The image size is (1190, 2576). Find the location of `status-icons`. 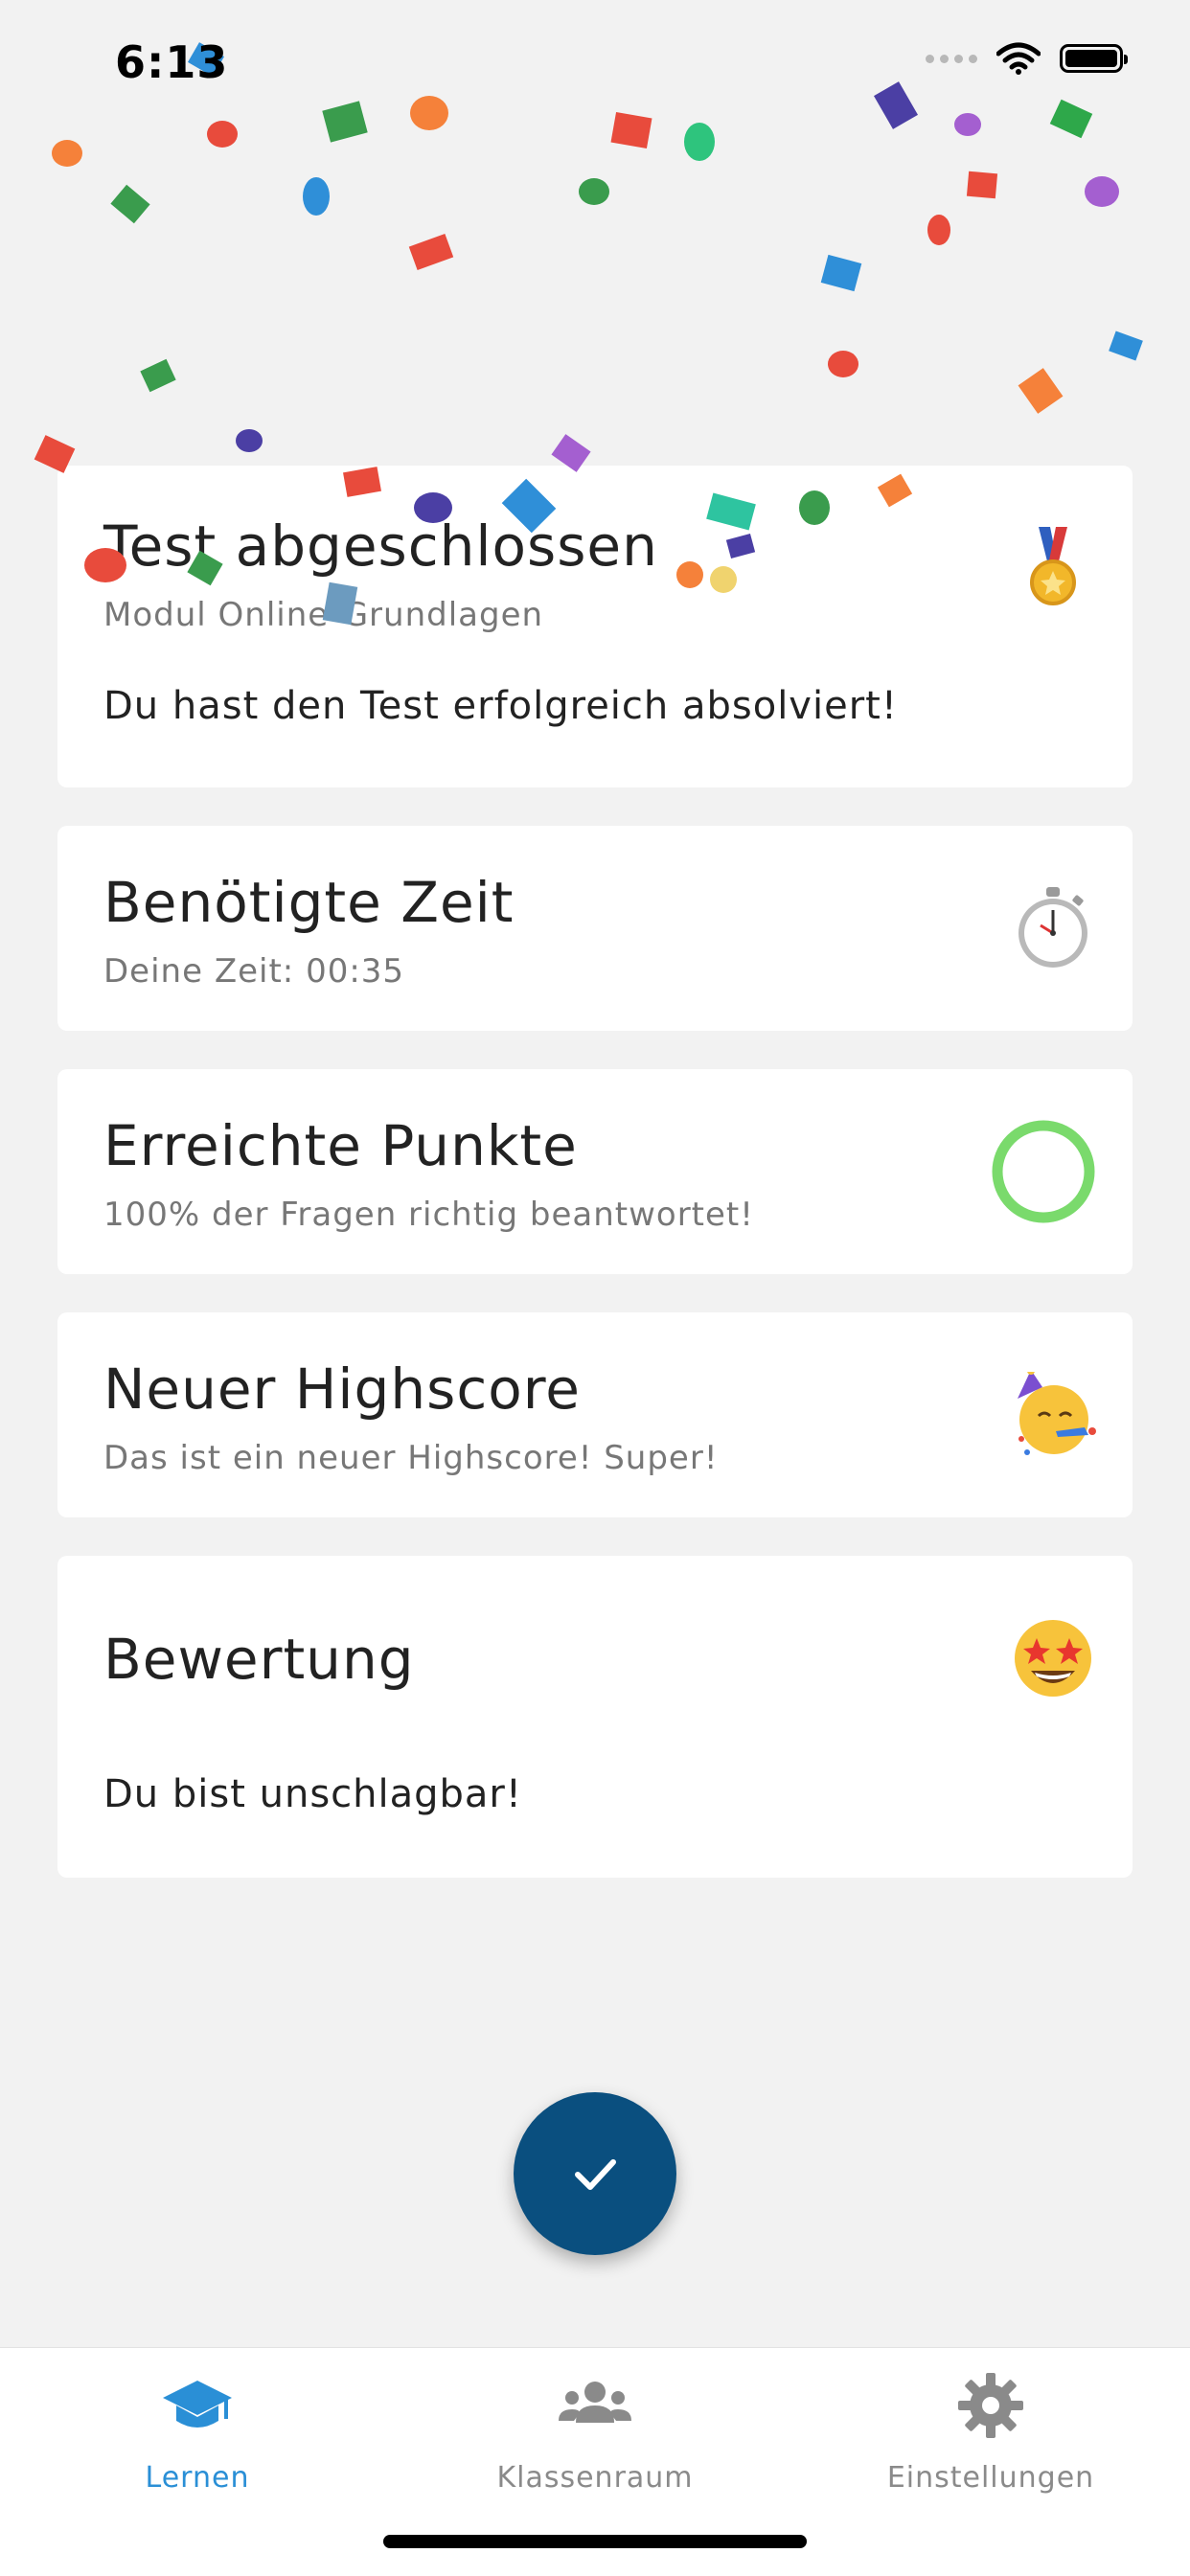

status-icons is located at coordinates (1027, 58).